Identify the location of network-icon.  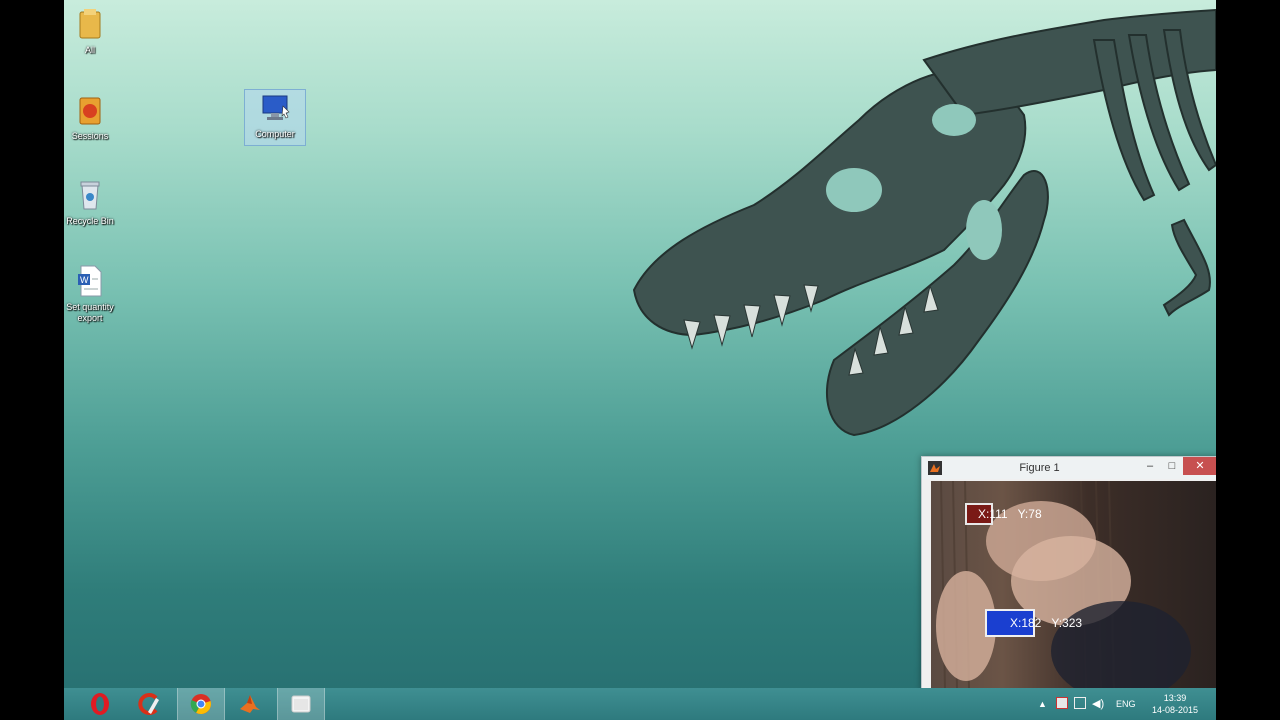
(1080, 703).